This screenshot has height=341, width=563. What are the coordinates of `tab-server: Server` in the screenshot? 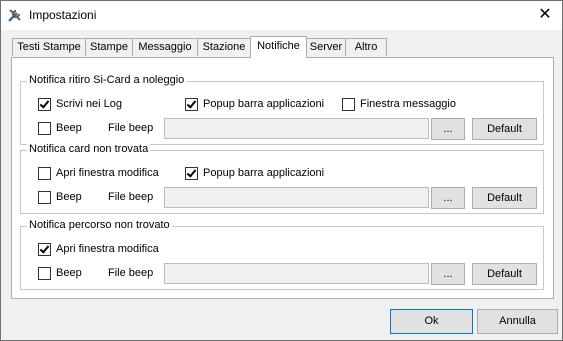 It's located at (326, 47).